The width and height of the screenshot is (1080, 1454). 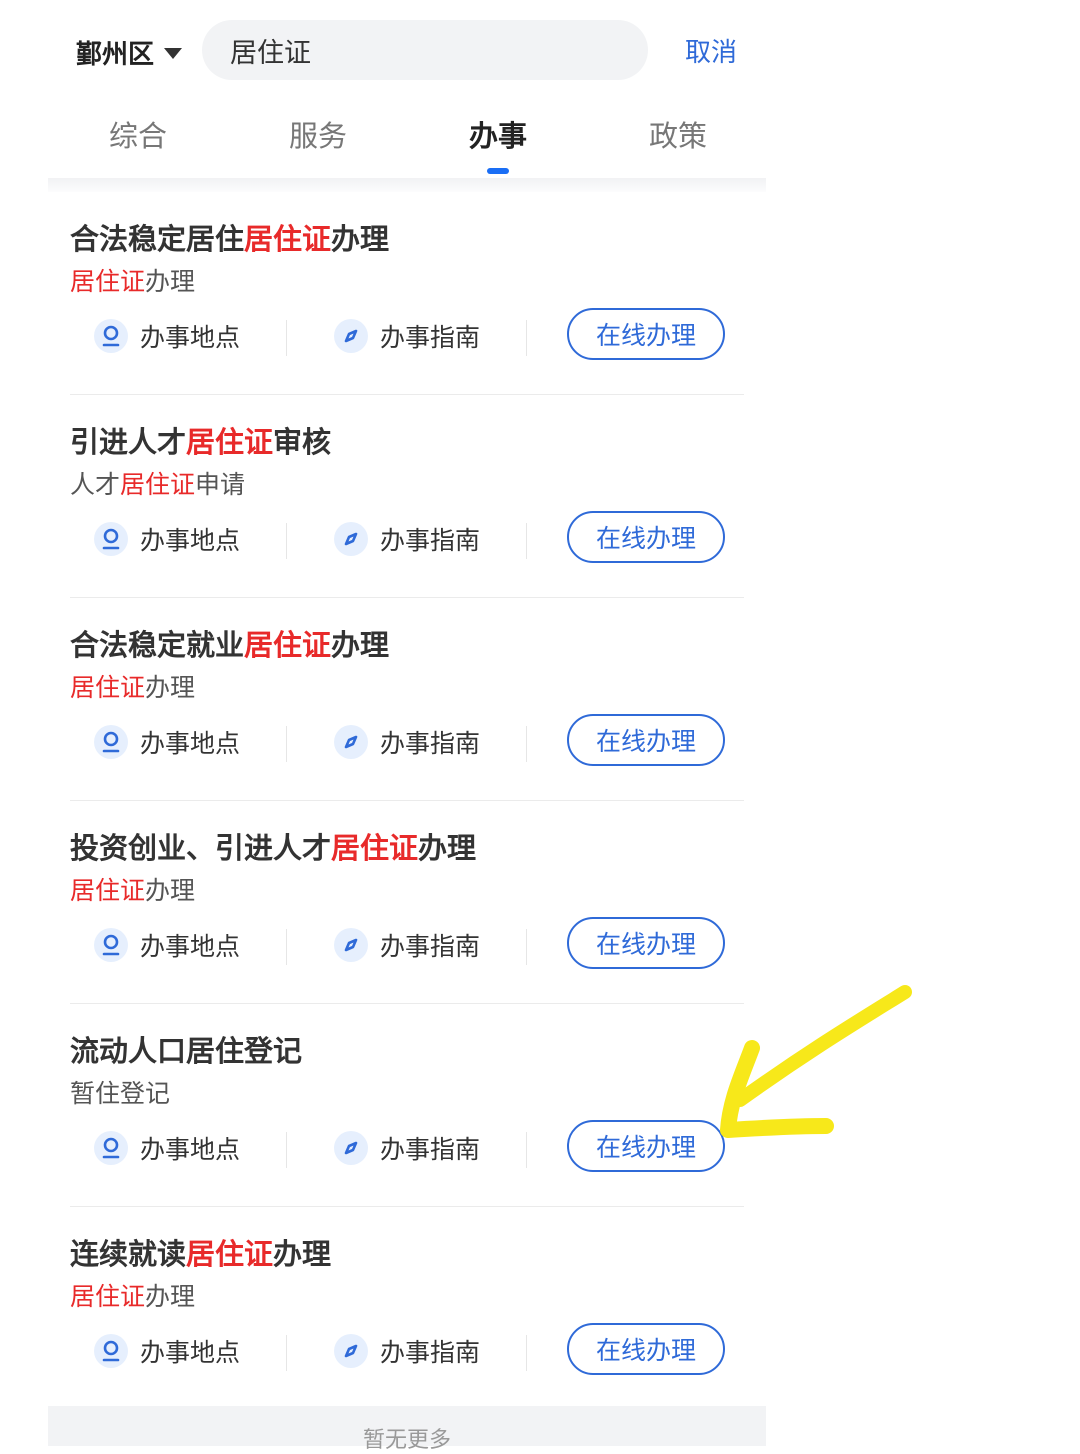 What do you see at coordinates (273, 846) in the screenshot?
I see `item-title: 投资创业、引进人才居住证办理` at bounding box center [273, 846].